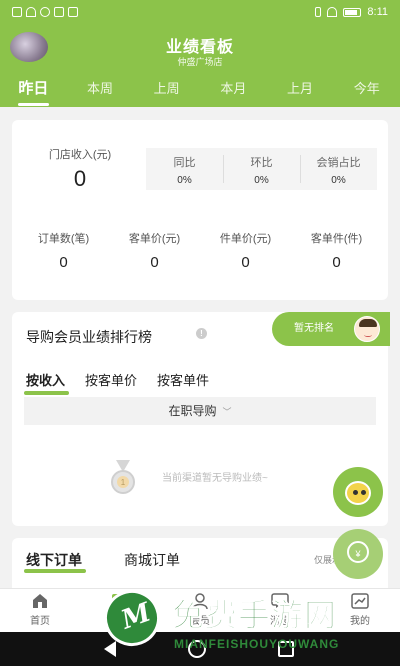 This screenshot has height=666, width=400. I want to click on wifi-signal-icon, so click(332, 12).